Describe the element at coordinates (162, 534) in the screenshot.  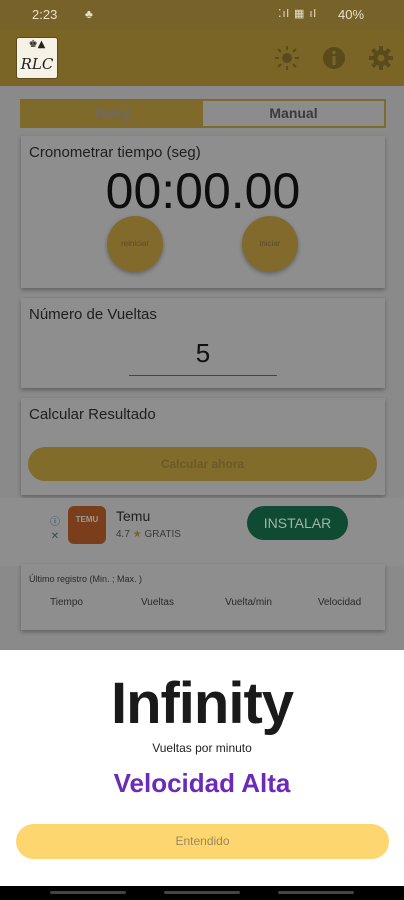
I see `ad-price: GRATIS` at that location.